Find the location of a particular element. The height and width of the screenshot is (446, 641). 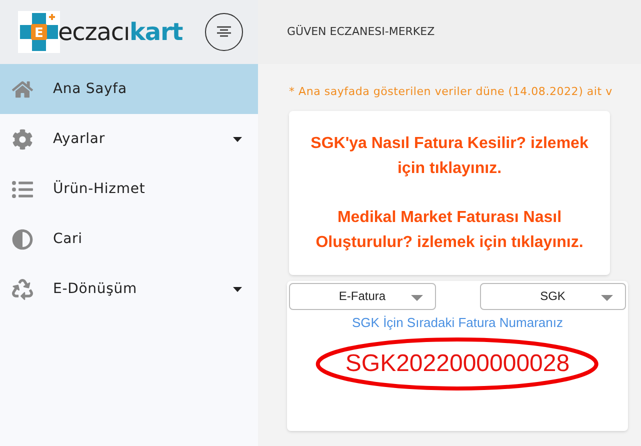

logo-icon: E is located at coordinates (39, 32).